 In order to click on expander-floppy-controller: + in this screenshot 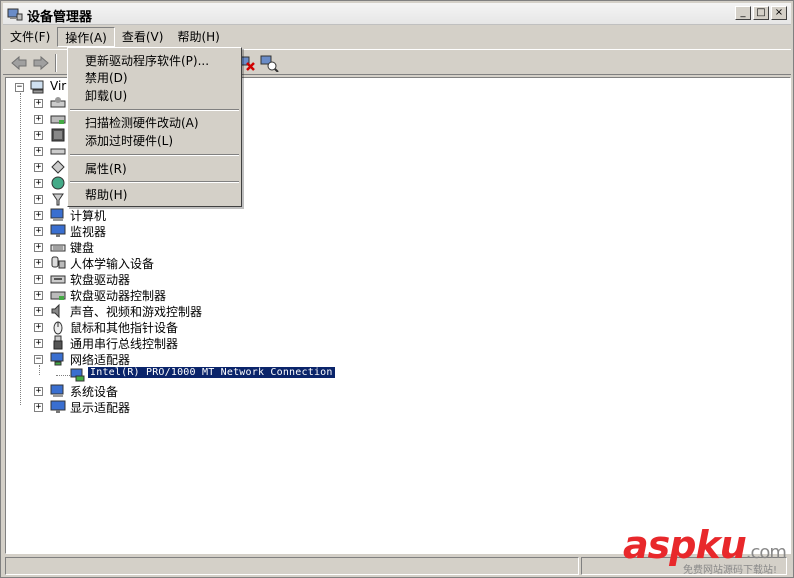, I will do `click(38, 295)`.